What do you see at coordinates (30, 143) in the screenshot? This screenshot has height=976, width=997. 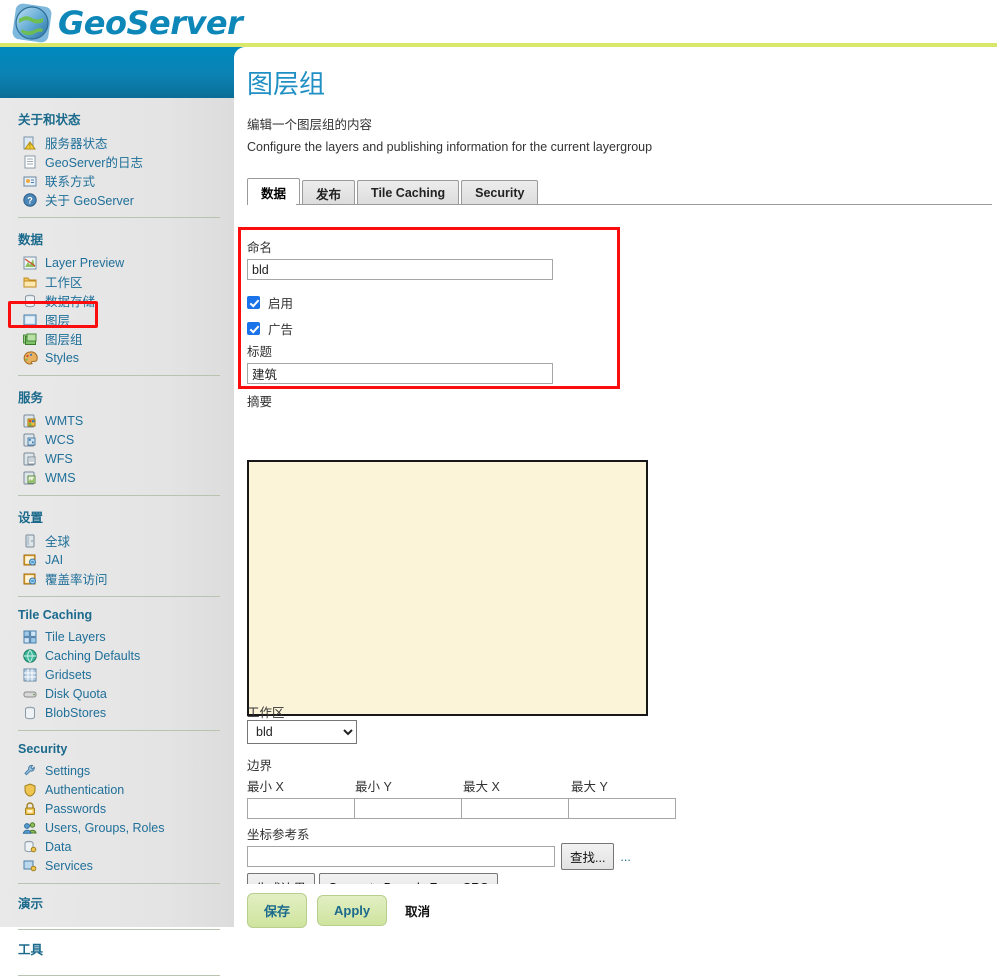 I see `server-status-icon: !` at bounding box center [30, 143].